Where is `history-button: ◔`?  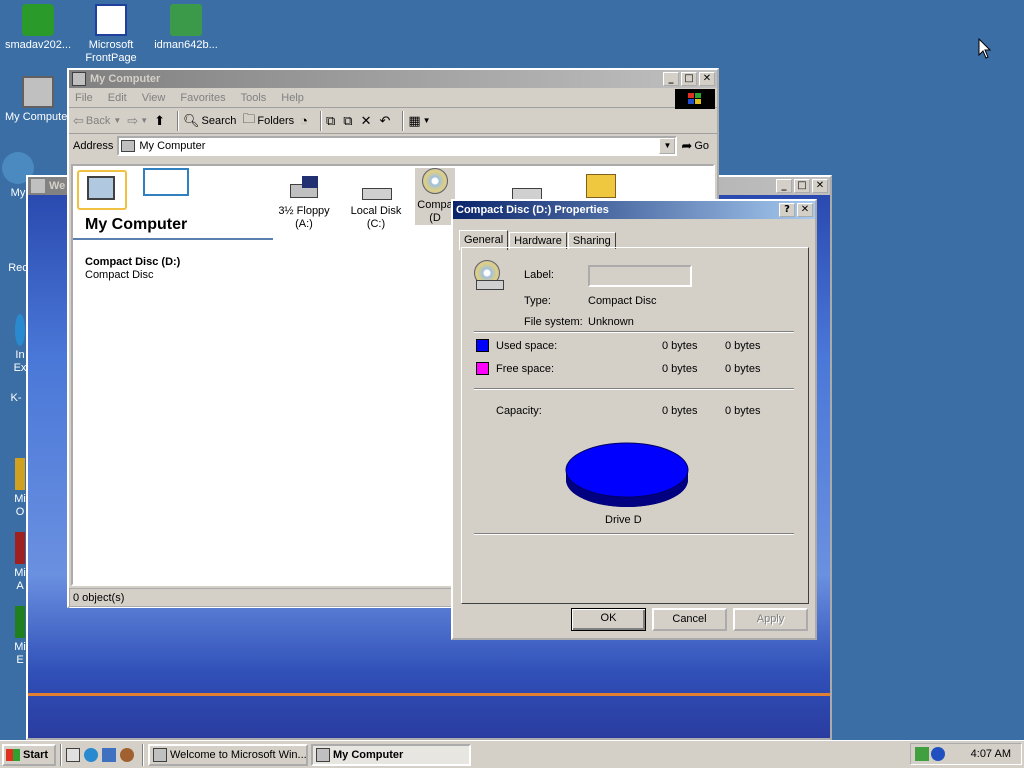 history-button: ◔ is located at coordinates (305, 120).